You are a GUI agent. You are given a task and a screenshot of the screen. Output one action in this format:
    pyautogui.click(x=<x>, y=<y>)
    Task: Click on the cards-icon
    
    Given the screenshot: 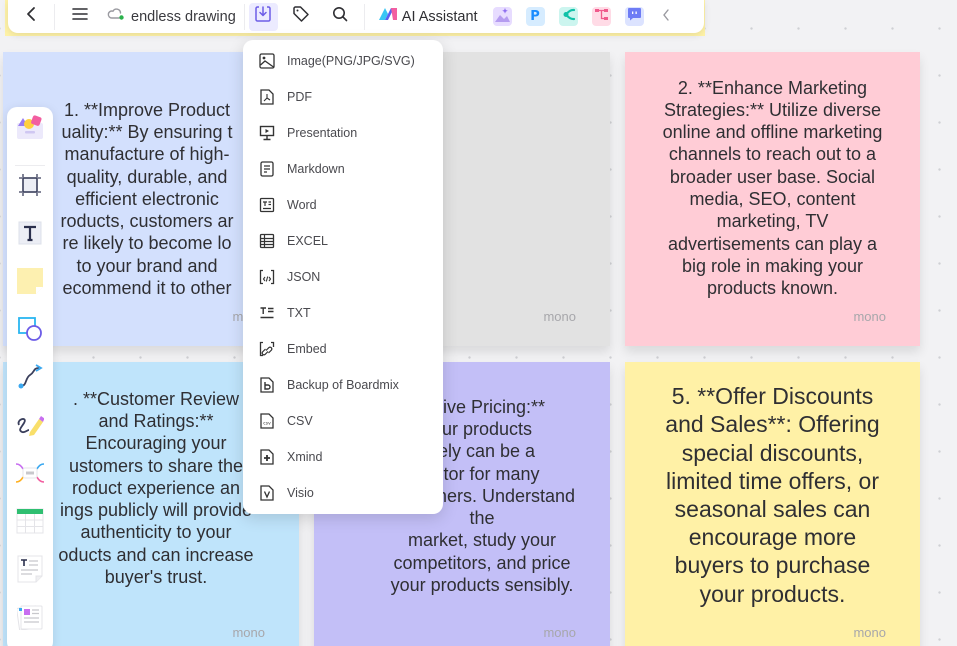 What is the action you would take?
    pyautogui.click(x=29, y=619)
    